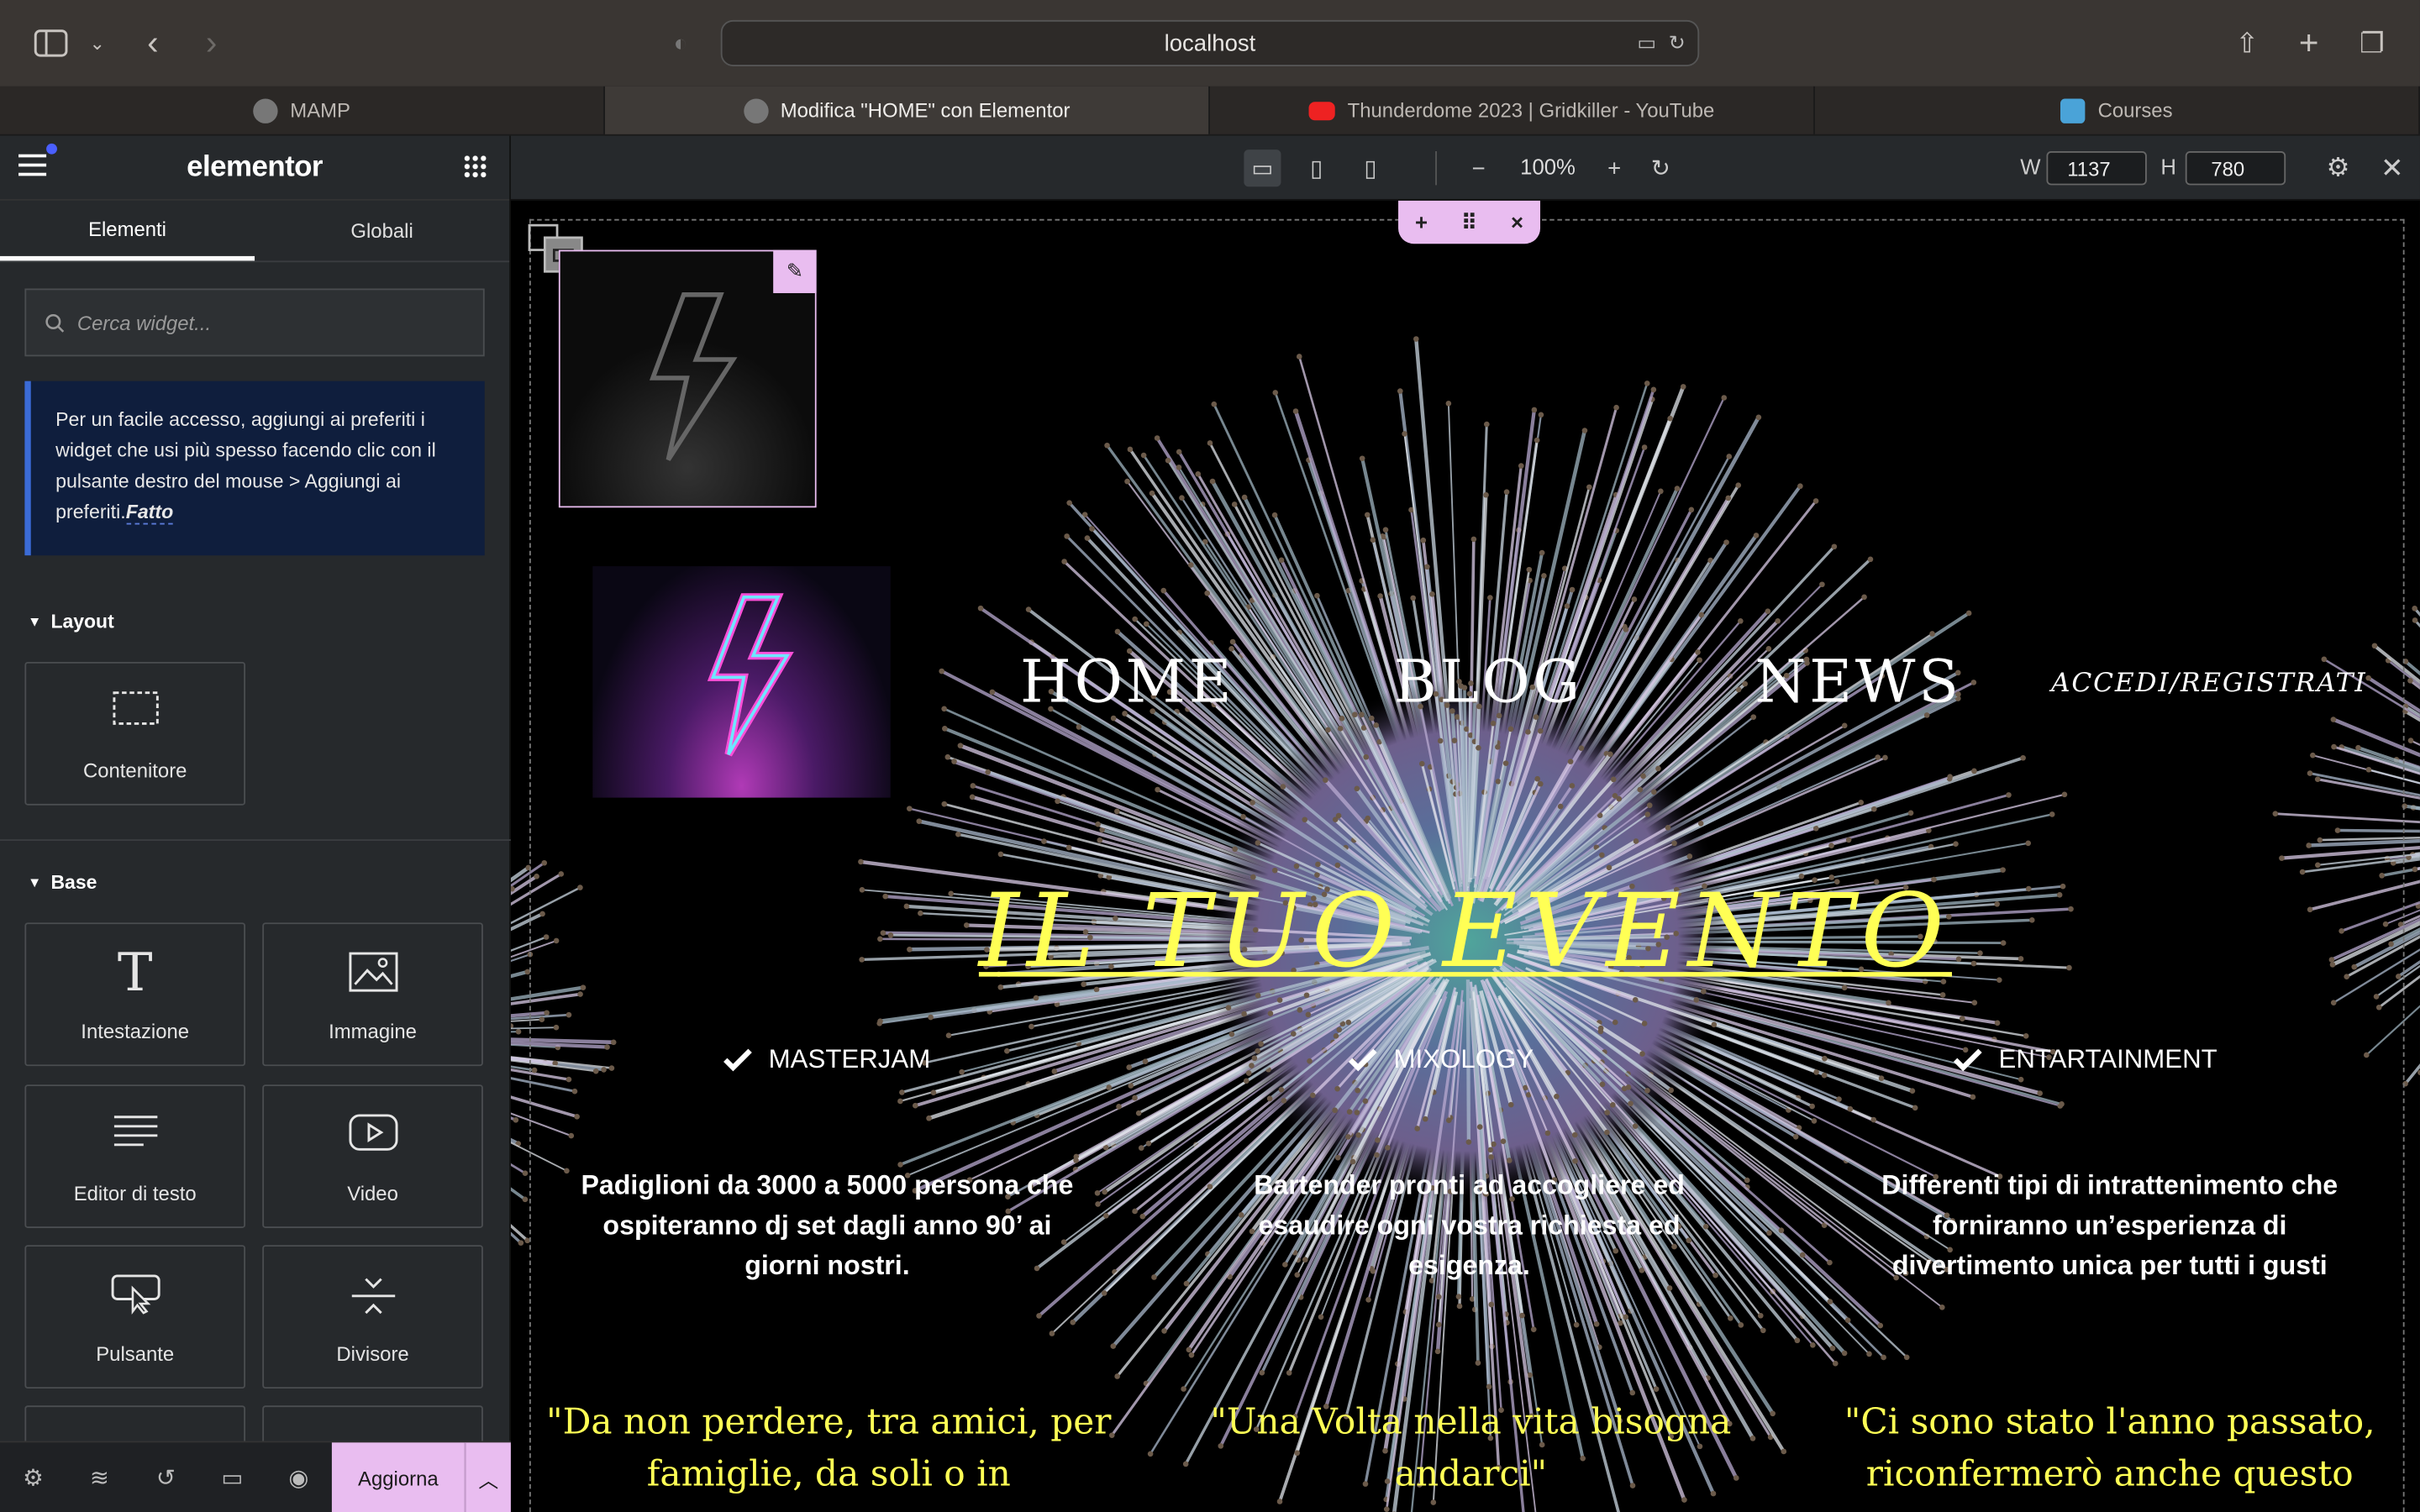  I want to click on privacy-shield-icon: ◐, so click(680, 44).